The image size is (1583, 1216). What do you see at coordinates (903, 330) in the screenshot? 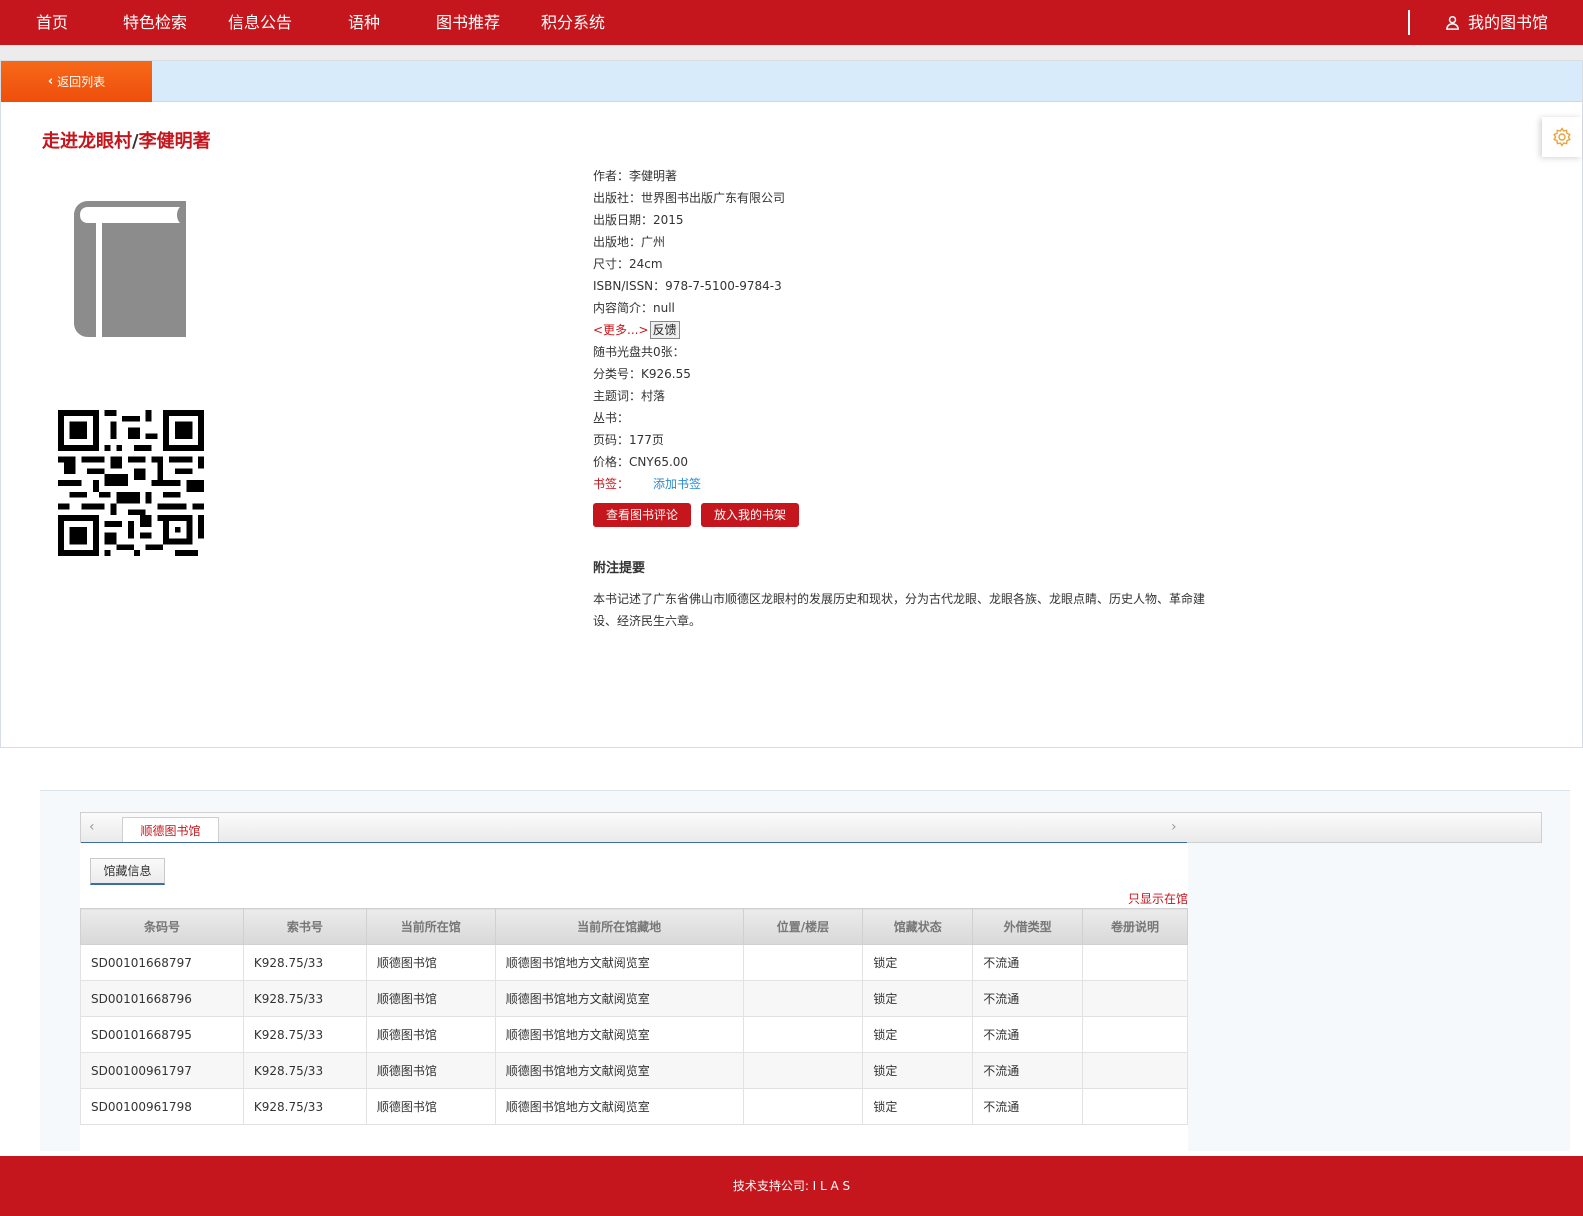
I see `detail-more-row: <更多...> 反馈` at bounding box center [903, 330].